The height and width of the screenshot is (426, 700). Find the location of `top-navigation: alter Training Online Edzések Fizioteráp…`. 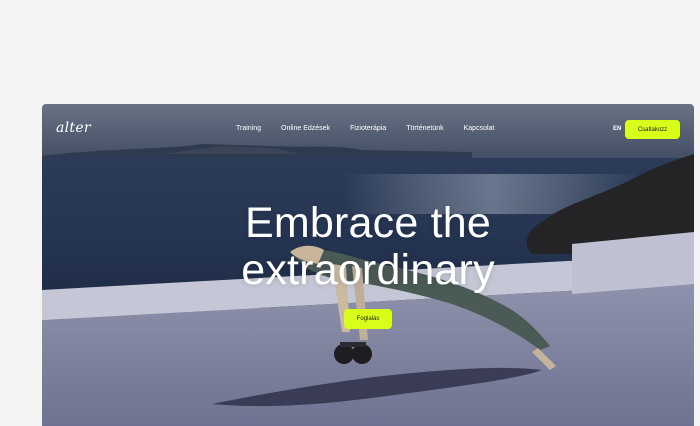

top-navigation: alter Training Online Edzések Fizioteráp… is located at coordinates (368, 130).